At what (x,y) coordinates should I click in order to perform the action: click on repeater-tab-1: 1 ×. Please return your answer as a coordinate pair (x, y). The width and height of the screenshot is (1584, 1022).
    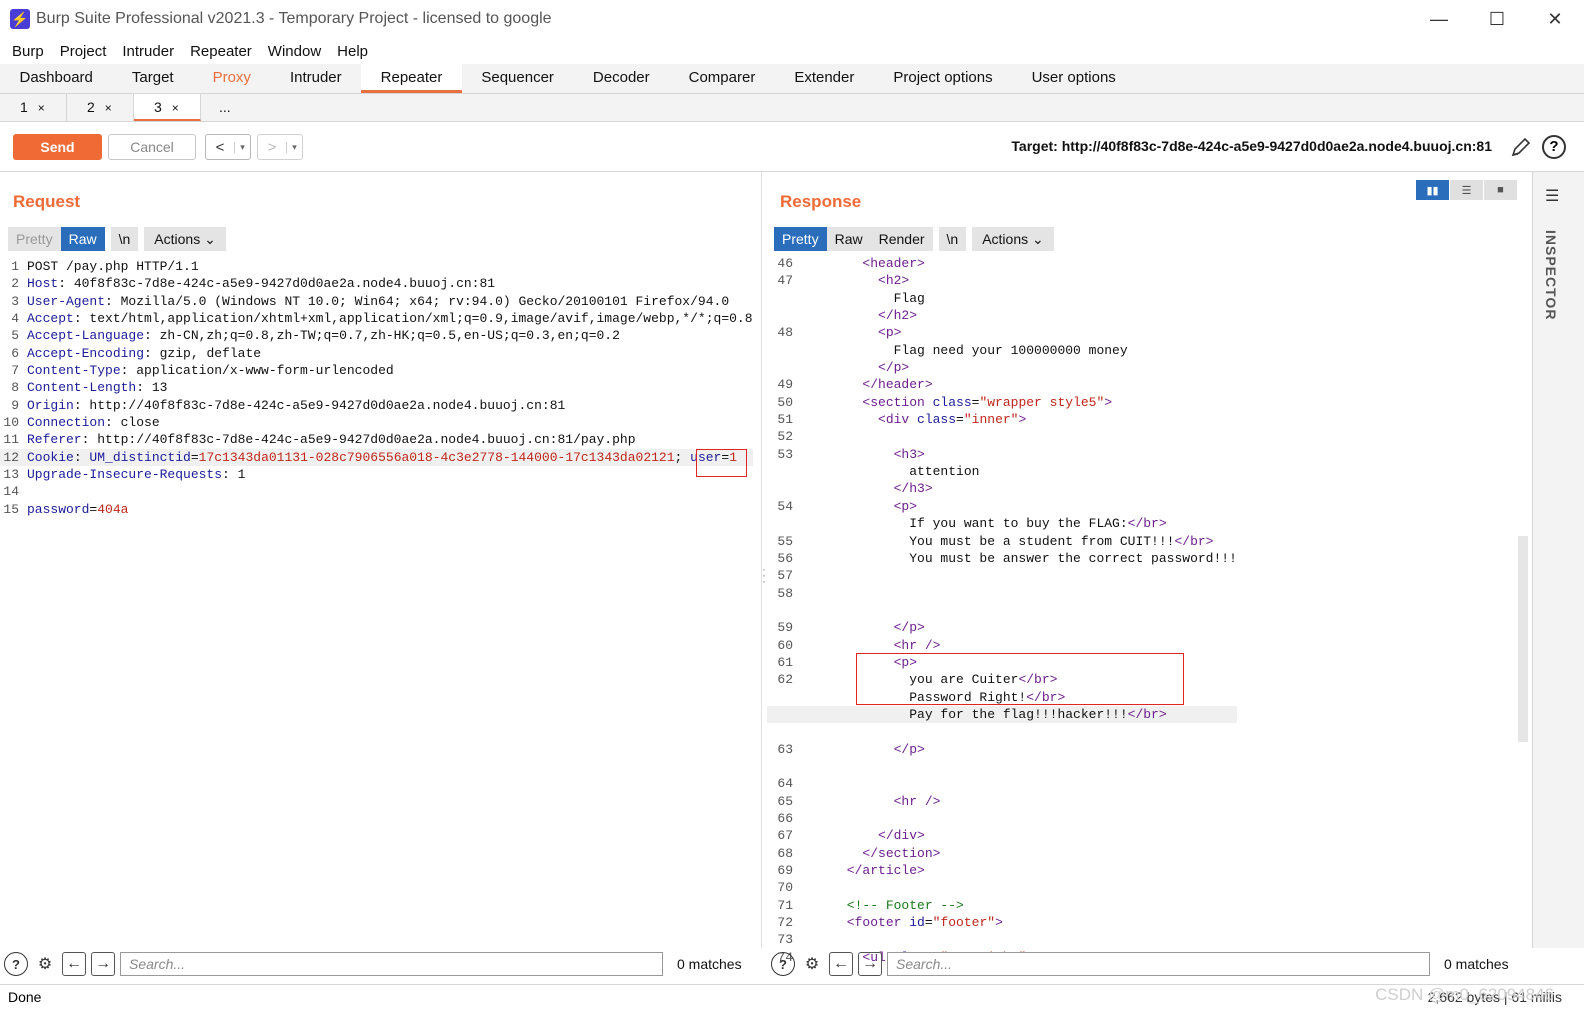
    Looking at the image, I should click on (33, 107).